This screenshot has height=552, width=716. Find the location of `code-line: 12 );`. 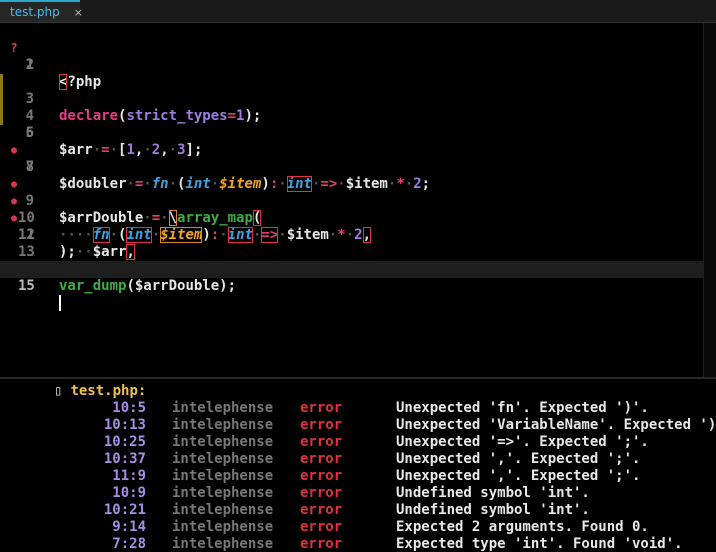

code-line: 12 ); is located at coordinates (352, 235).